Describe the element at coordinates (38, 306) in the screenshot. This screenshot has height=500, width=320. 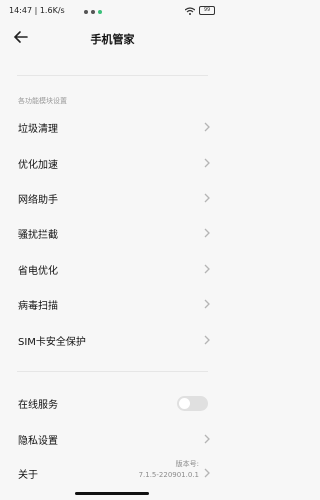
I see `menu-item-label: 病毒扫描` at that location.